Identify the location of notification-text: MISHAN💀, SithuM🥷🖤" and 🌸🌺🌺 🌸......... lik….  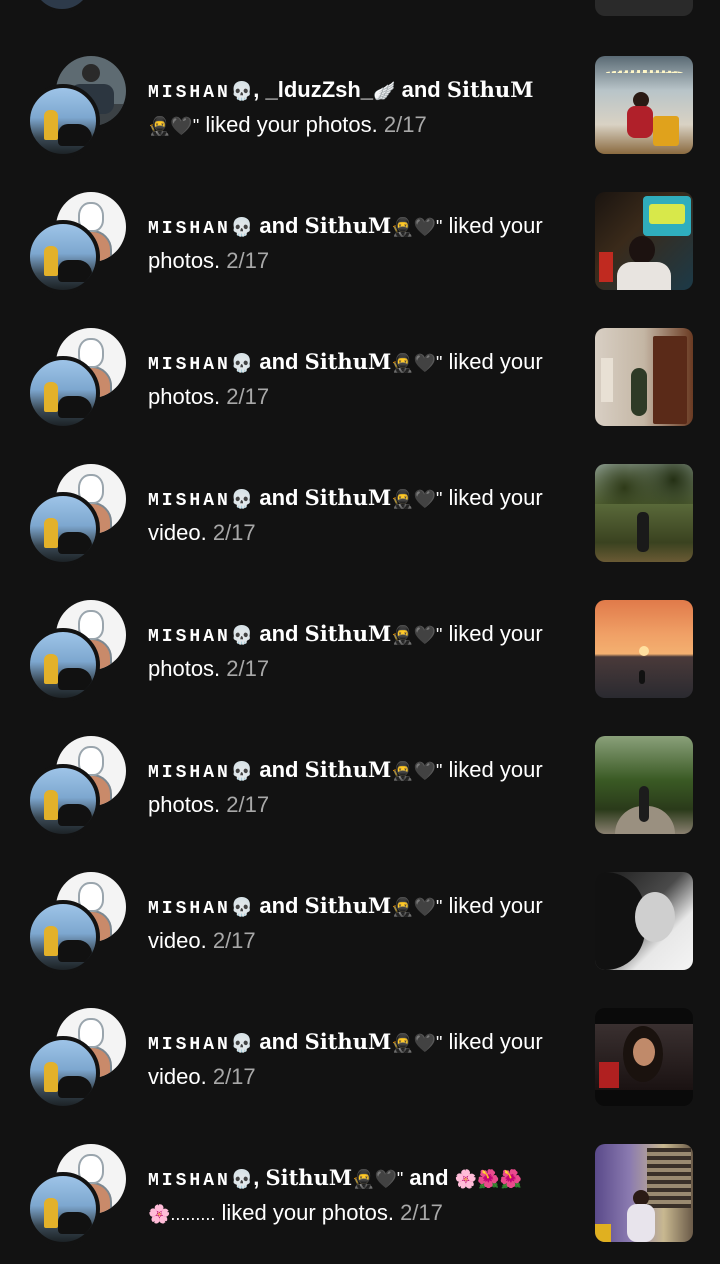
(362, 1196).